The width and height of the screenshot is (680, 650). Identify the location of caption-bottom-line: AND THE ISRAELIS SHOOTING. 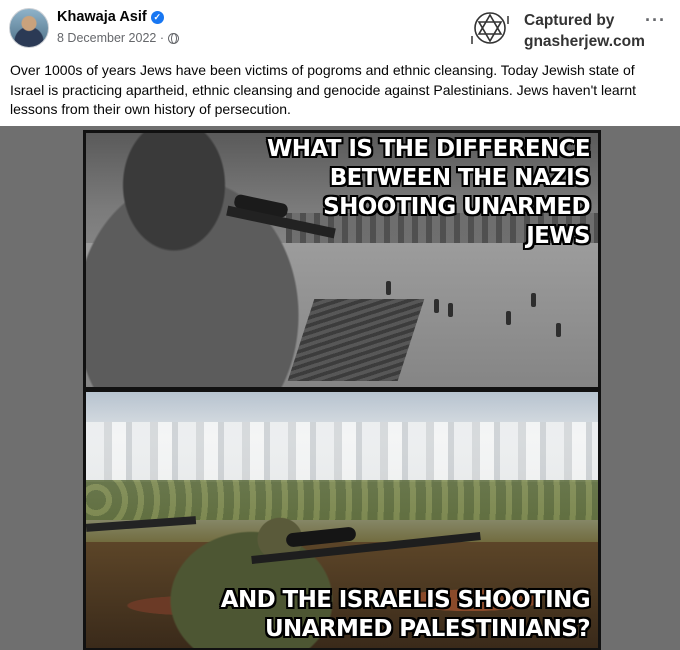
(405, 600).